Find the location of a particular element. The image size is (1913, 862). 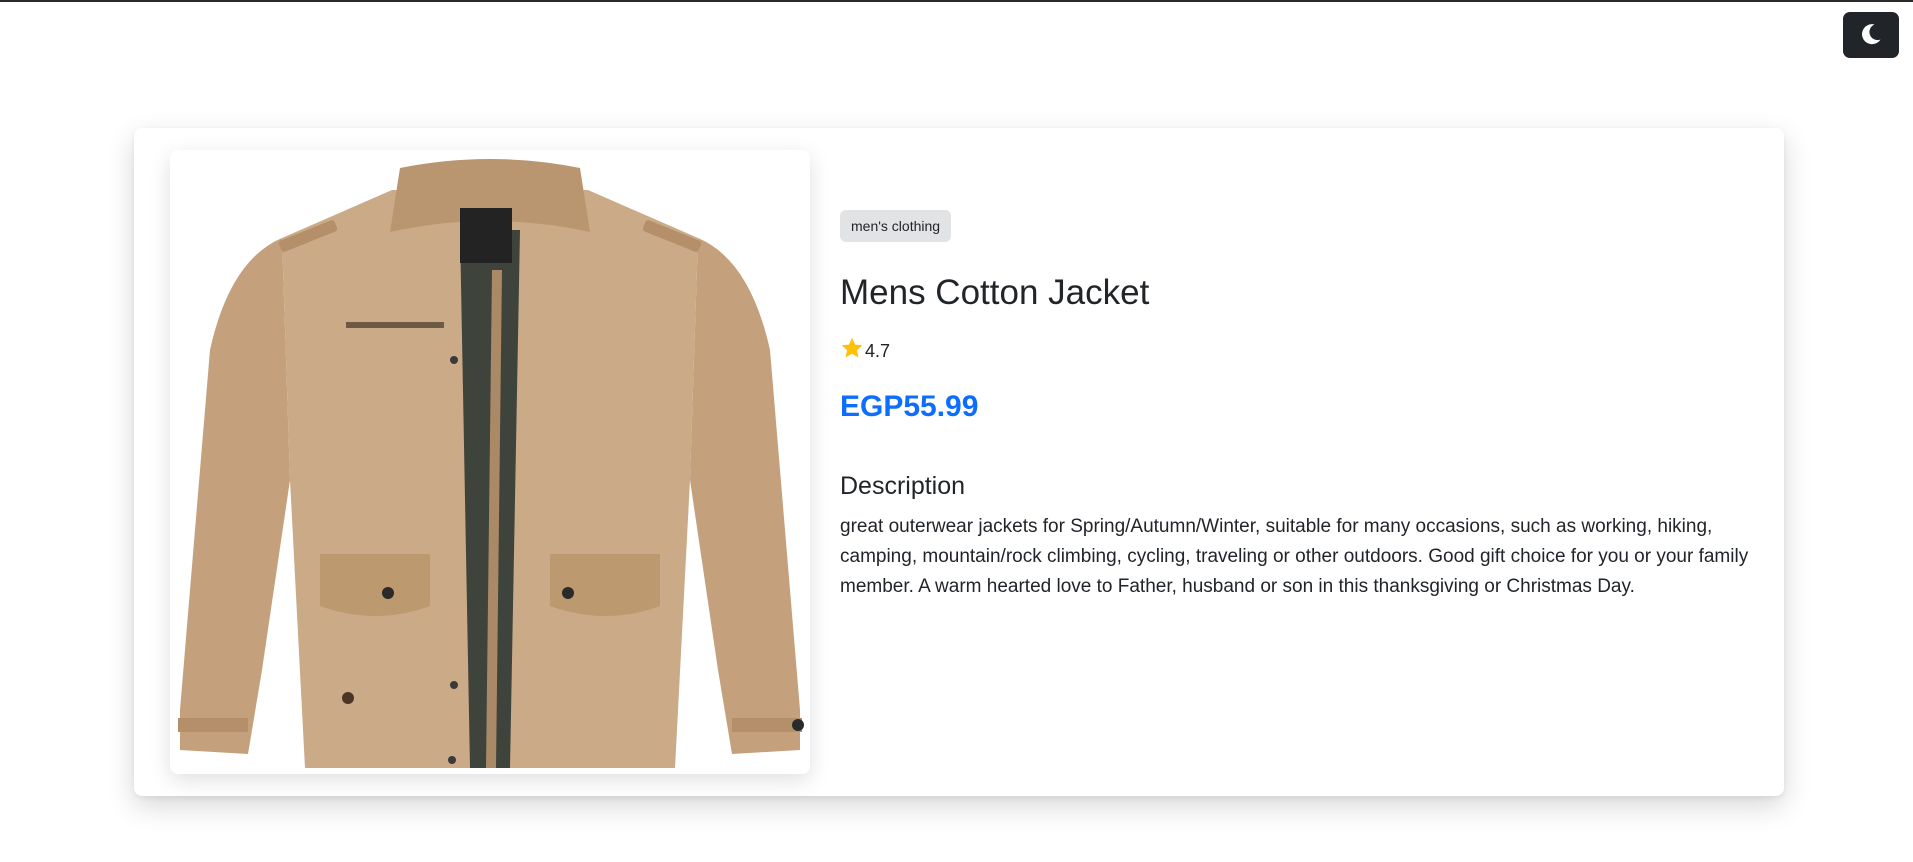

product-rating: 4.7 is located at coordinates (1296, 351).